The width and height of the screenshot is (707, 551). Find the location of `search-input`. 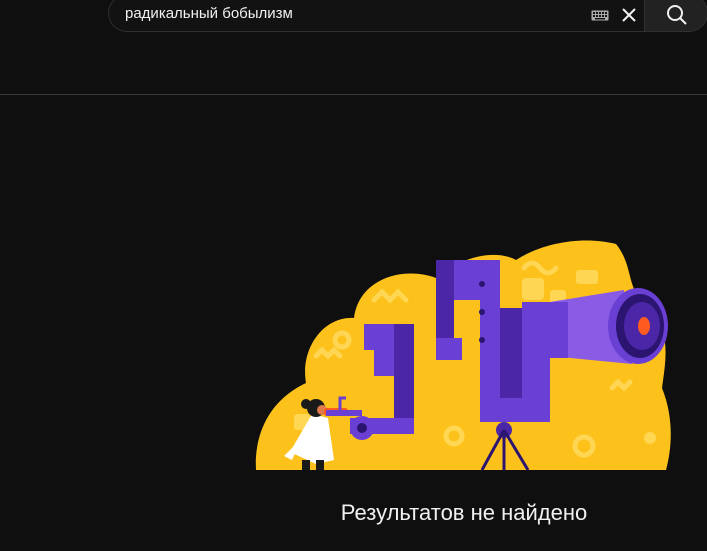

search-input is located at coordinates (355, 16).